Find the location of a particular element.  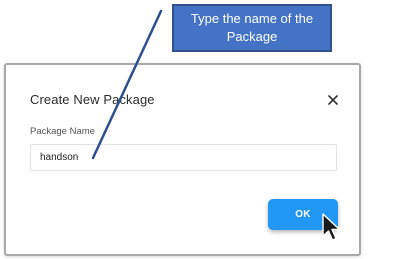

ok-button: OK is located at coordinates (303, 214).